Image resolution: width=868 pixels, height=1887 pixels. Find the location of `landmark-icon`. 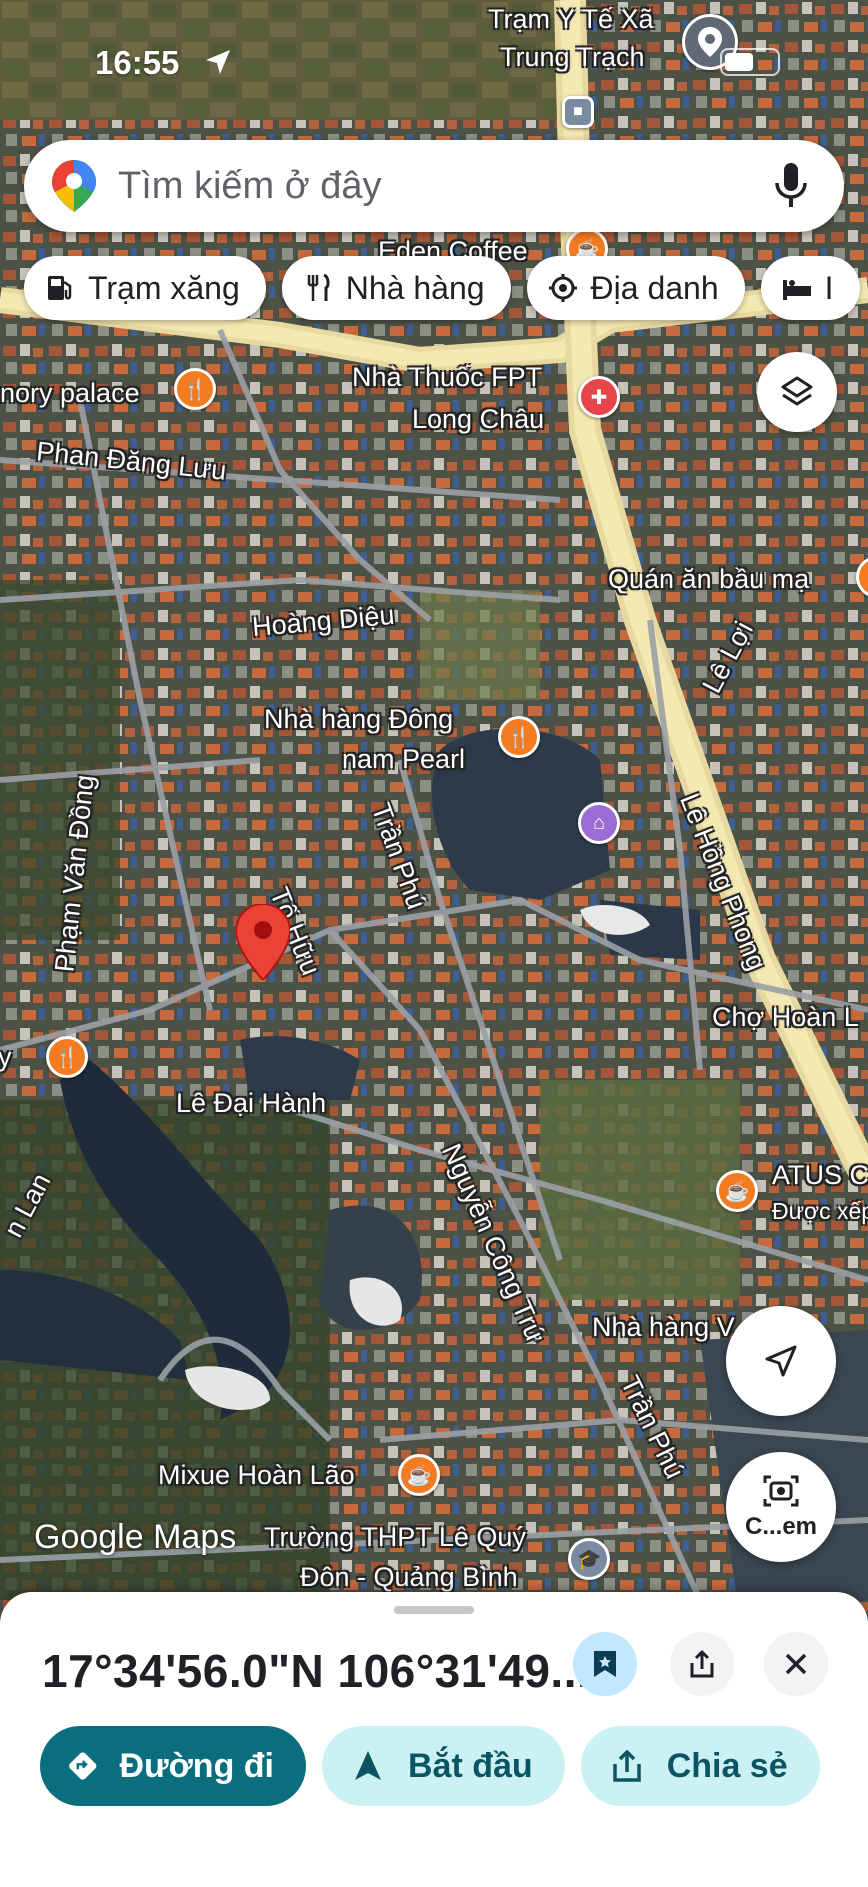

landmark-icon is located at coordinates (562, 288).